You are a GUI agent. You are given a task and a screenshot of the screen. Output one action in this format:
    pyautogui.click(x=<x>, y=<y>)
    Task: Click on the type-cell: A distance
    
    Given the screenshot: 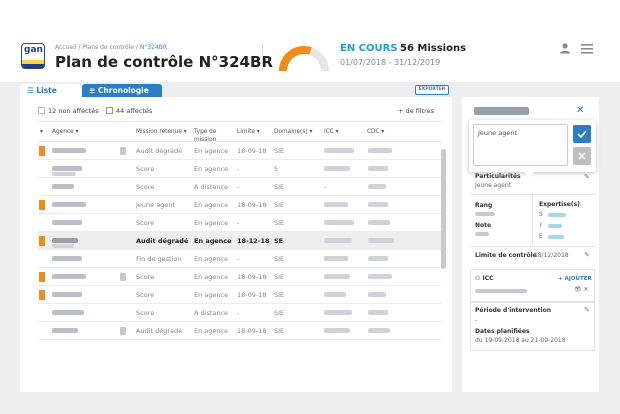 What is the action you would take?
    pyautogui.click(x=211, y=313)
    